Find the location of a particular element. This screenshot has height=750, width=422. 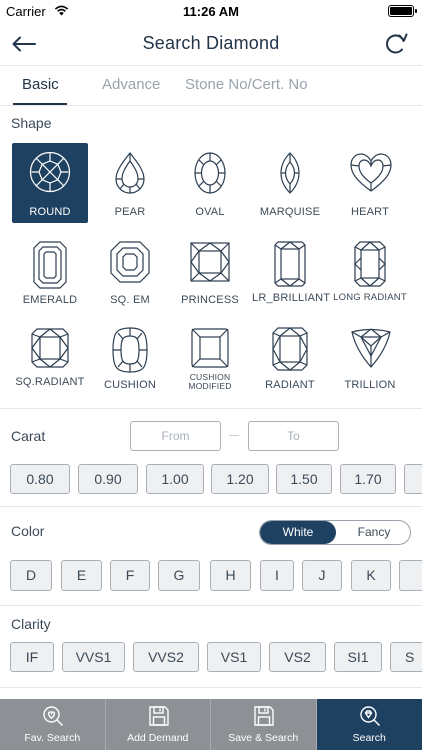

clarity-chip: VS2 is located at coordinates (297, 657).